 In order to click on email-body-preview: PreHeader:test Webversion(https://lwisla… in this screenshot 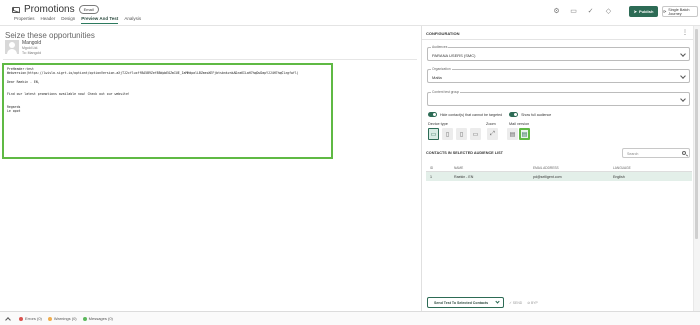, I will do `click(167, 111)`.